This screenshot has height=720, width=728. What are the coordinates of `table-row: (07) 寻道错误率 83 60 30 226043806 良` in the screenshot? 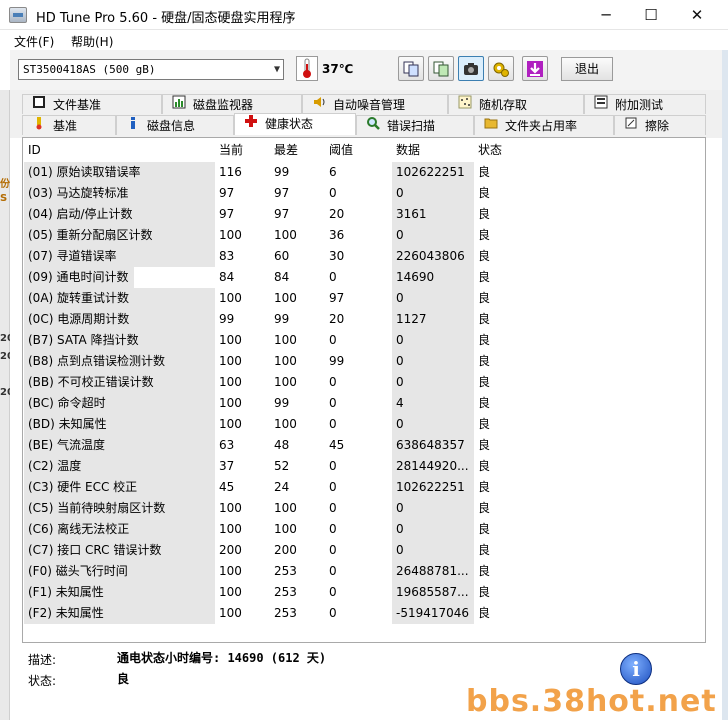 It's located at (281, 256).